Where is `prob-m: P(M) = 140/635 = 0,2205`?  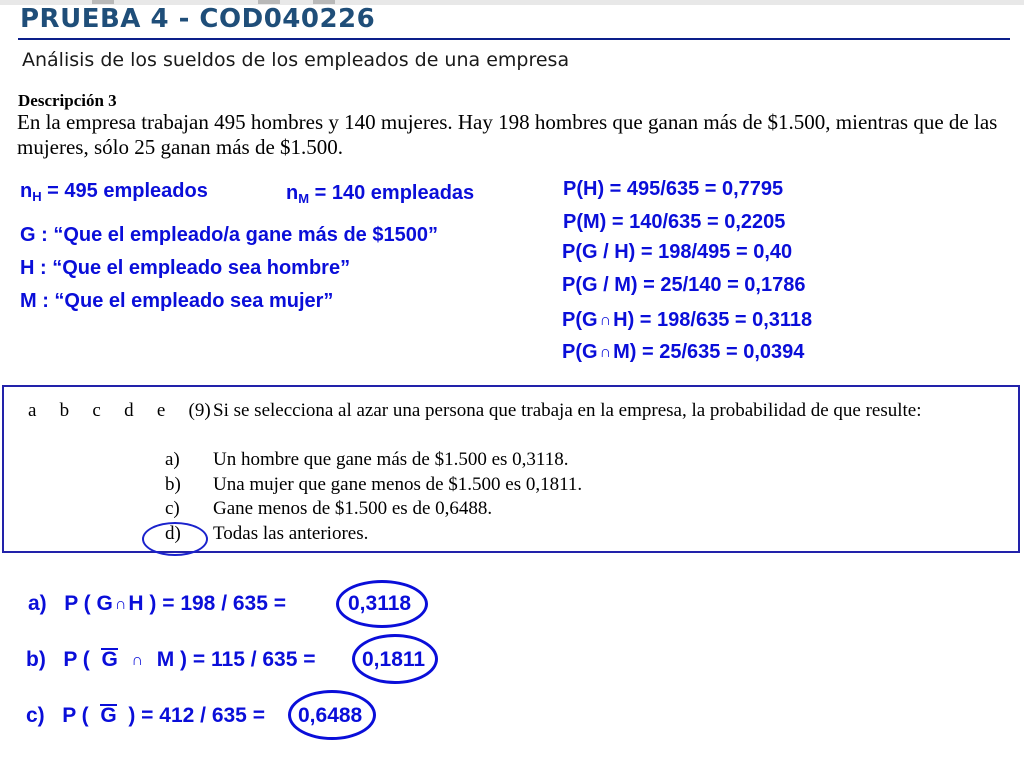
prob-m: P(M) = 140/635 = 0,2205 is located at coordinates (674, 222).